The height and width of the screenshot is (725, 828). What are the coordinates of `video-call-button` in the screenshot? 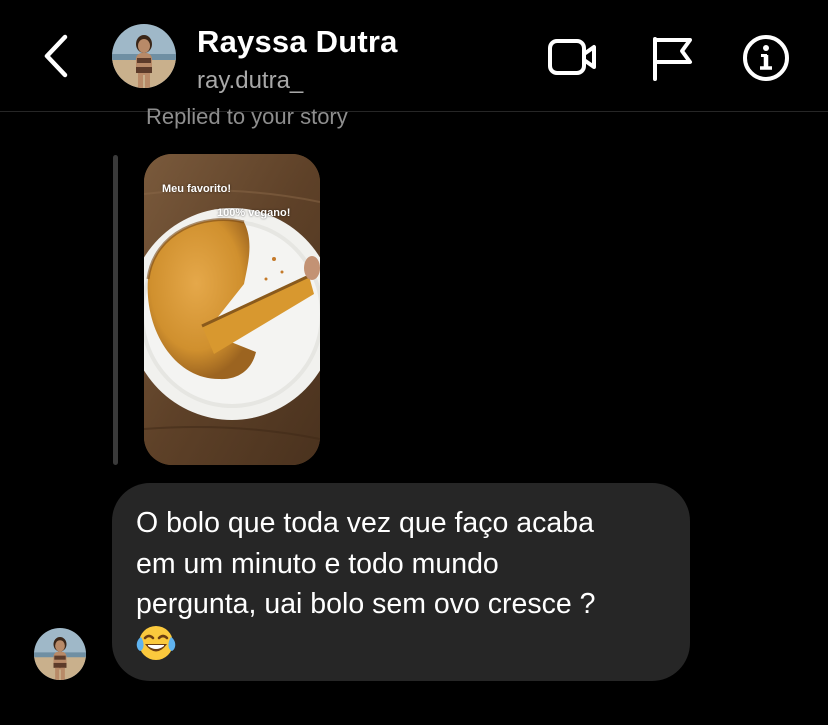 It's located at (572, 58).